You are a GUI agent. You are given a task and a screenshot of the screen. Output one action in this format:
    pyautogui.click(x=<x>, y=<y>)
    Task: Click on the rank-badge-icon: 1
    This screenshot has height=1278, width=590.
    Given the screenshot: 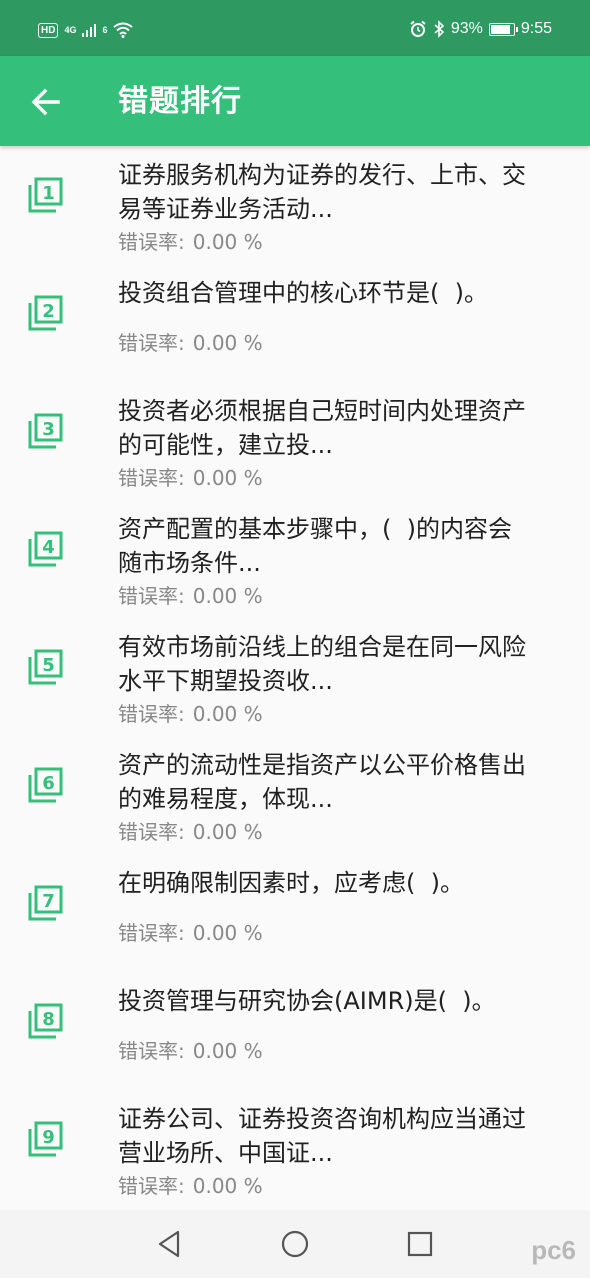 What is the action you would take?
    pyautogui.click(x=46, y=195)
    